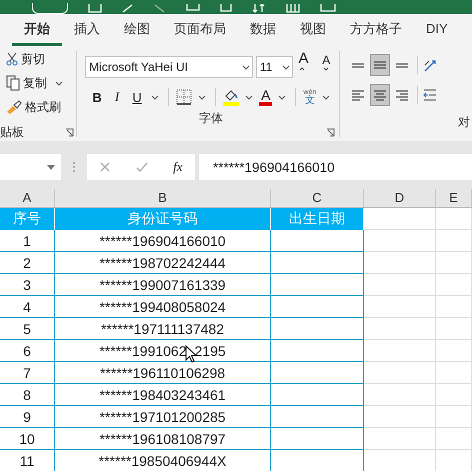  What do you see at coordinates (14, 107) in the screenshot?
I see `paintbrush-icon` at bounding box center [14, 107].